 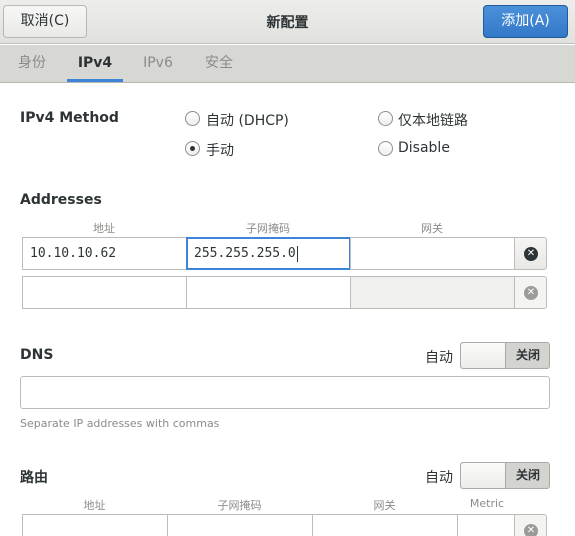 I want to click on delete-route-button: ✕, so click(x=530, y=525).